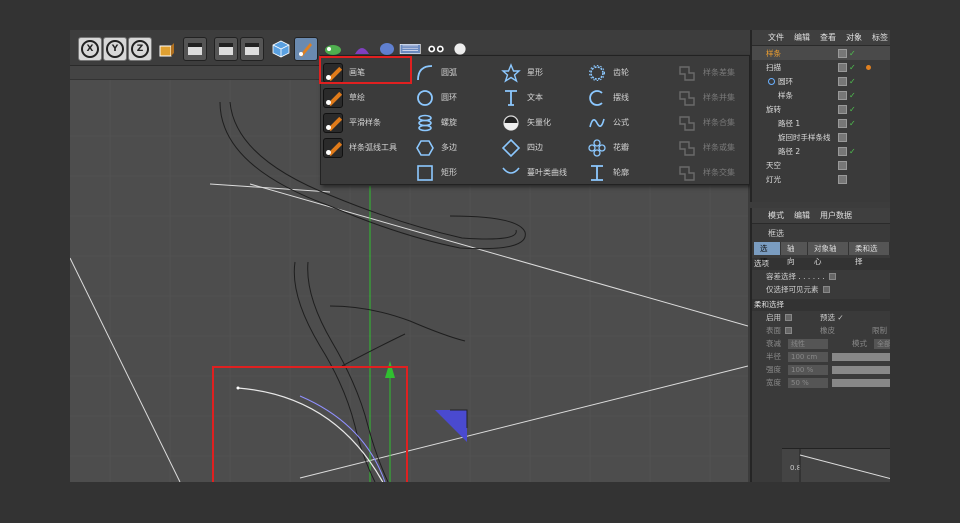 This screenshot has height=523, width=960. Describe the element at coordinates (195, 49) in the screenshot. I see `render-view-icon` at that location.